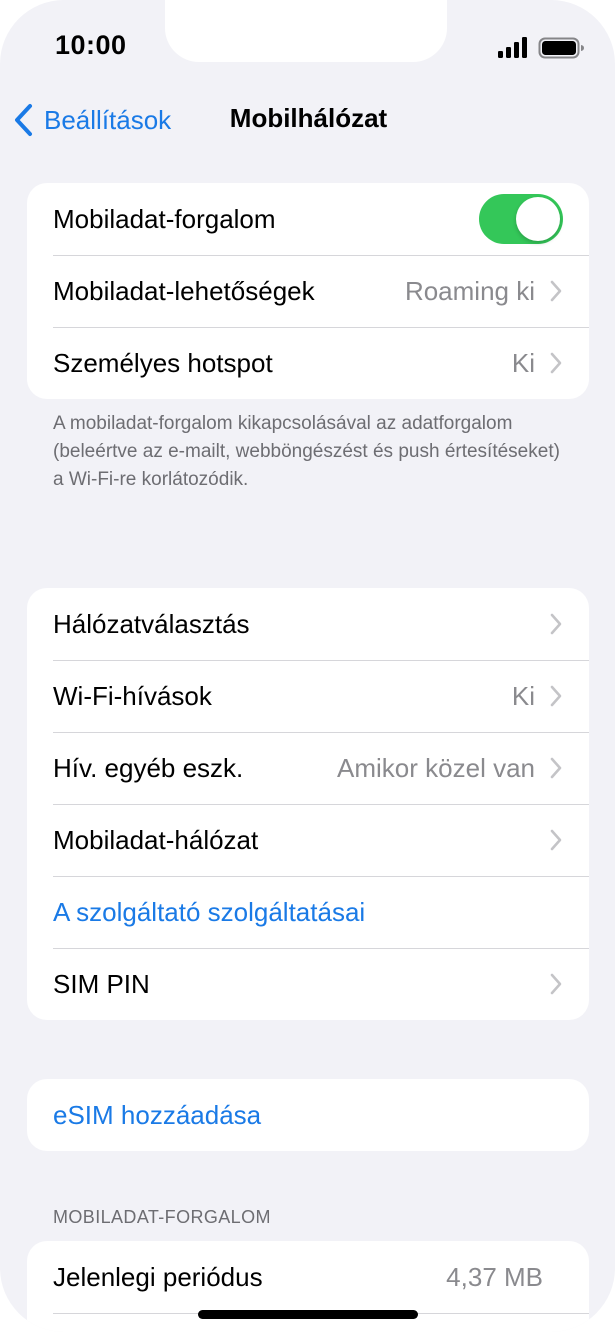 This screenshot has width=615, height=1332. Describe the element at coordinates (163, 362) in the screenshot. I see `personal-hotspot-label: Személyes hotspot` at that location.